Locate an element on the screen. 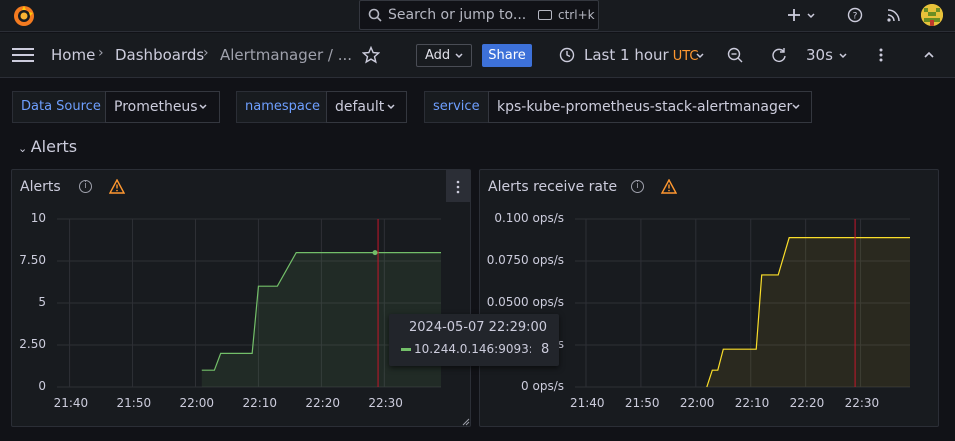 Image resolution: width=955 pixels, height=441 pixels. graph-tooltip: 2024-05-07 22:29:00 10.244.0.146:9093: 8 is located at coordinates (474, 340).